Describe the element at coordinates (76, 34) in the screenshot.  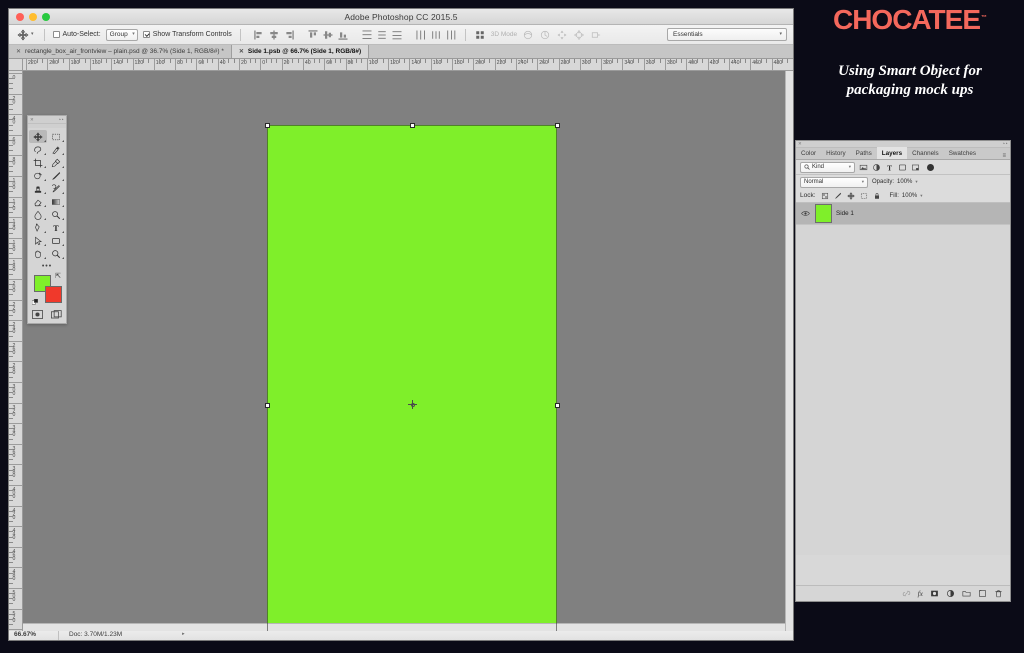
I see `auto-select-checkbox: Auto-Select:` at that location.